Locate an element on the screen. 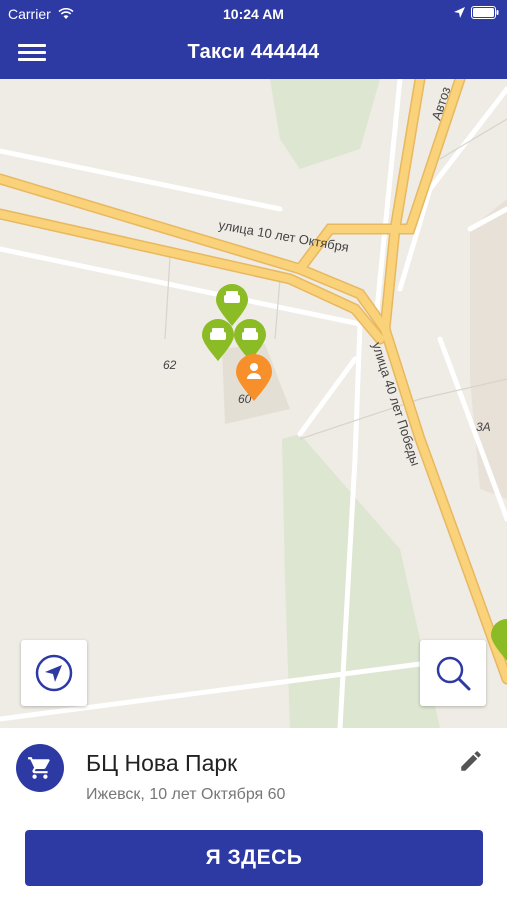  navigation-arrow-icon is located at coordinates (54, 673).